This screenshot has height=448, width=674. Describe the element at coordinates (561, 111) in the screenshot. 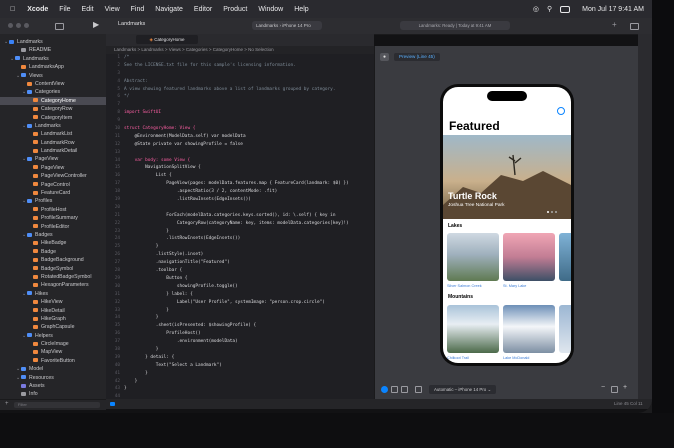

I see `profile-icon` at that location.